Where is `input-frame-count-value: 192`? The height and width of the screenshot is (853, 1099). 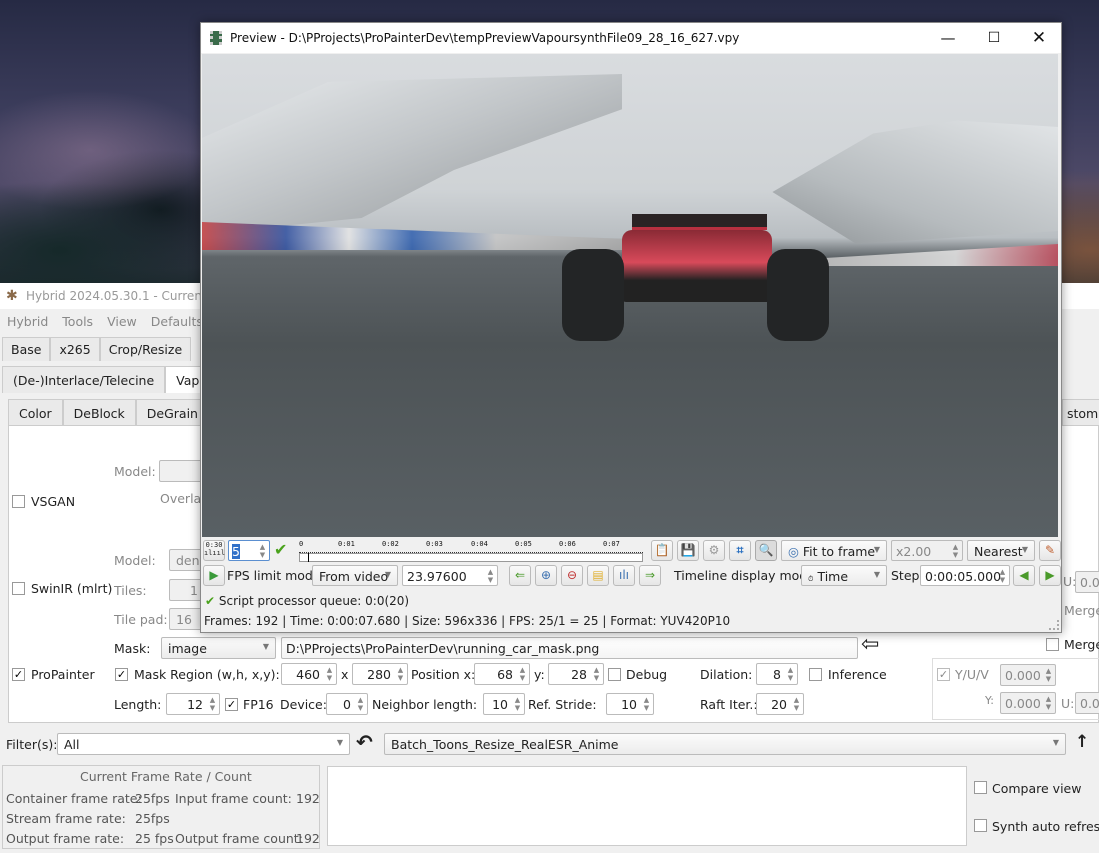 input-frame-count-value: 192 is located at coordinates (308, 798).